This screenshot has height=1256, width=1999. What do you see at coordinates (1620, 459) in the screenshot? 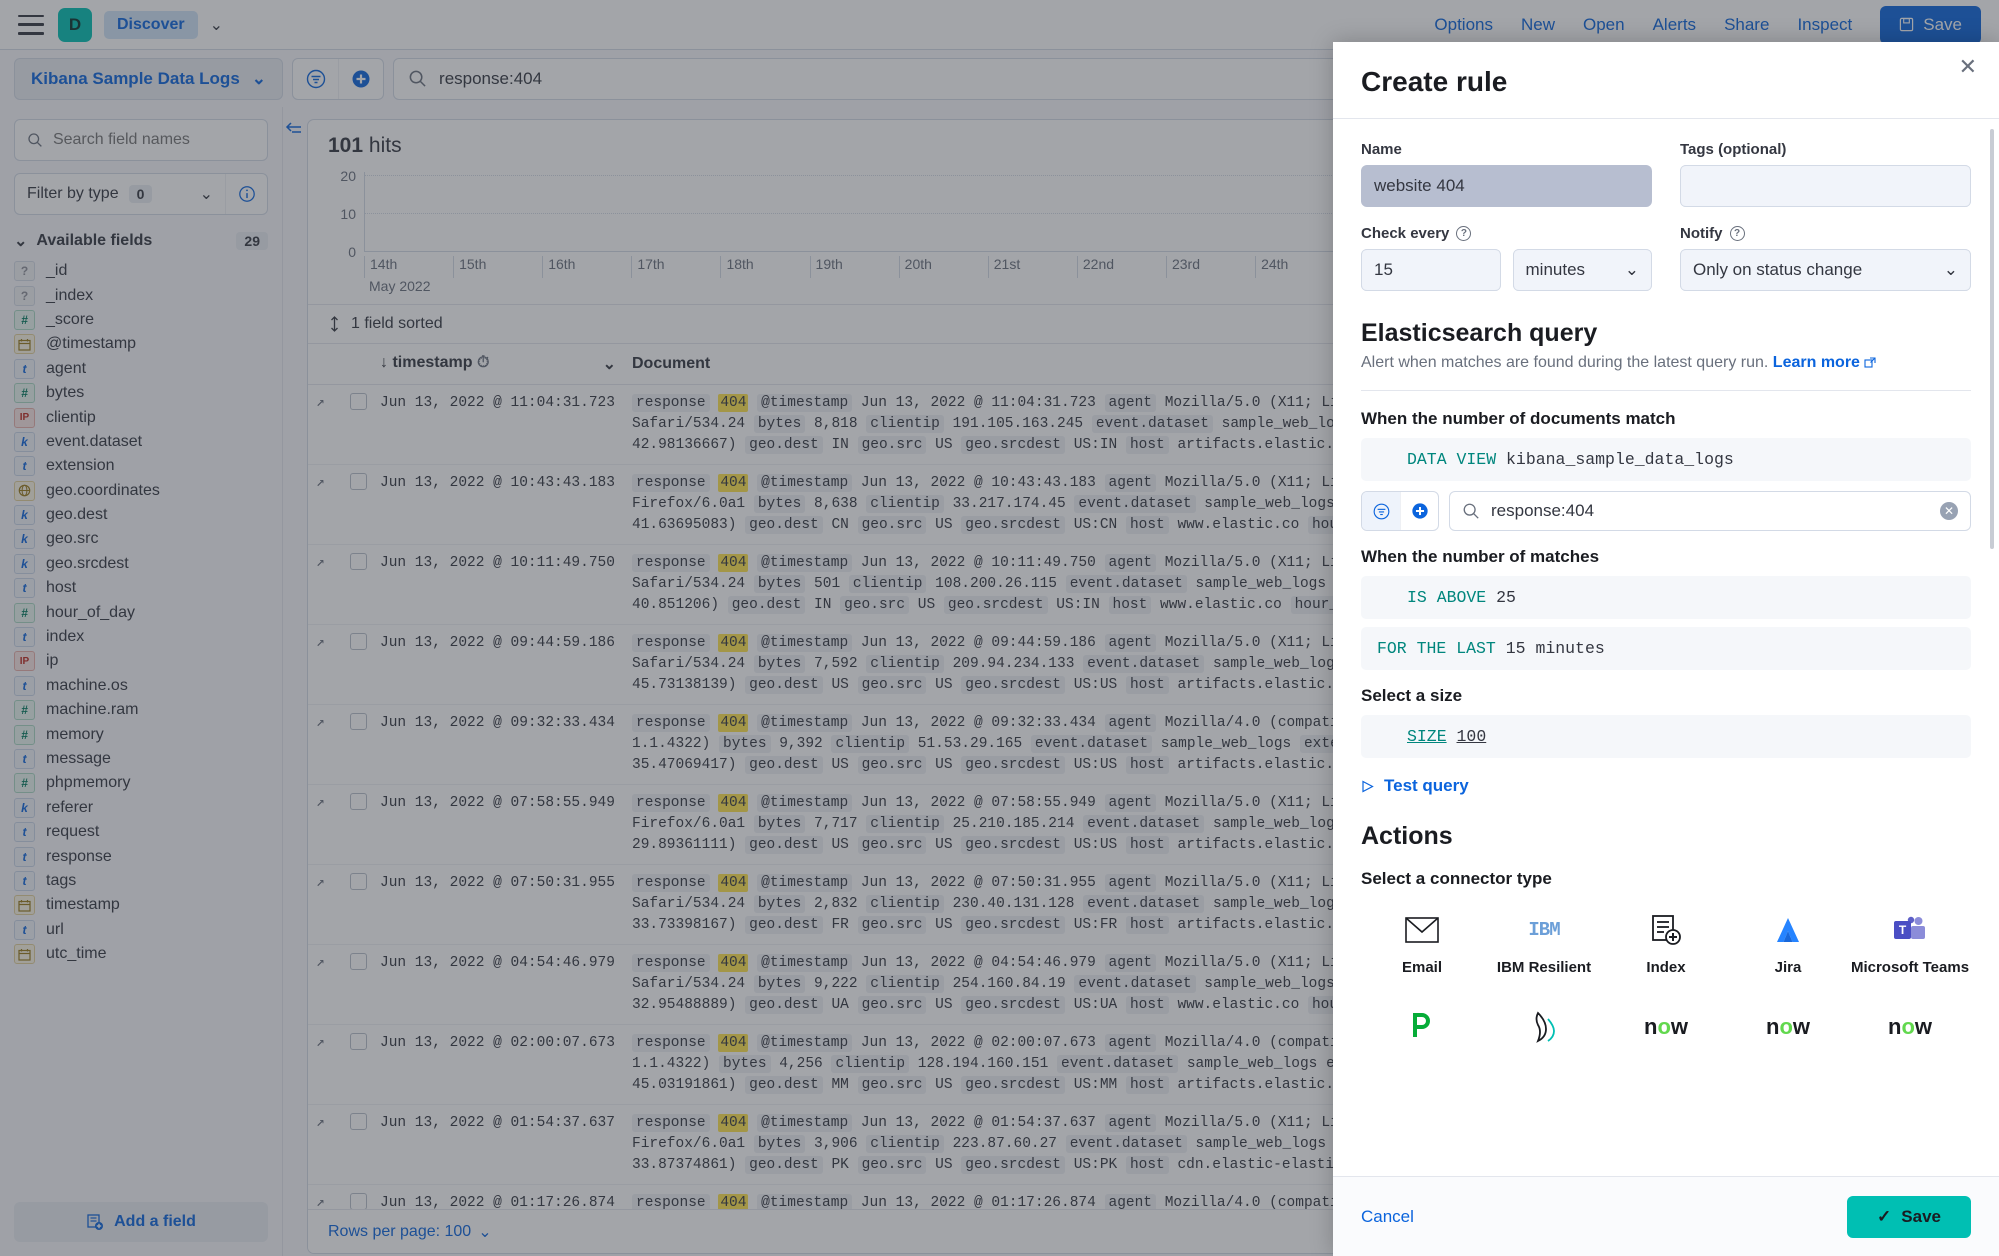
I see `data-view-value: kibana_sample_data_logs` at bounding box center [1620, 459].